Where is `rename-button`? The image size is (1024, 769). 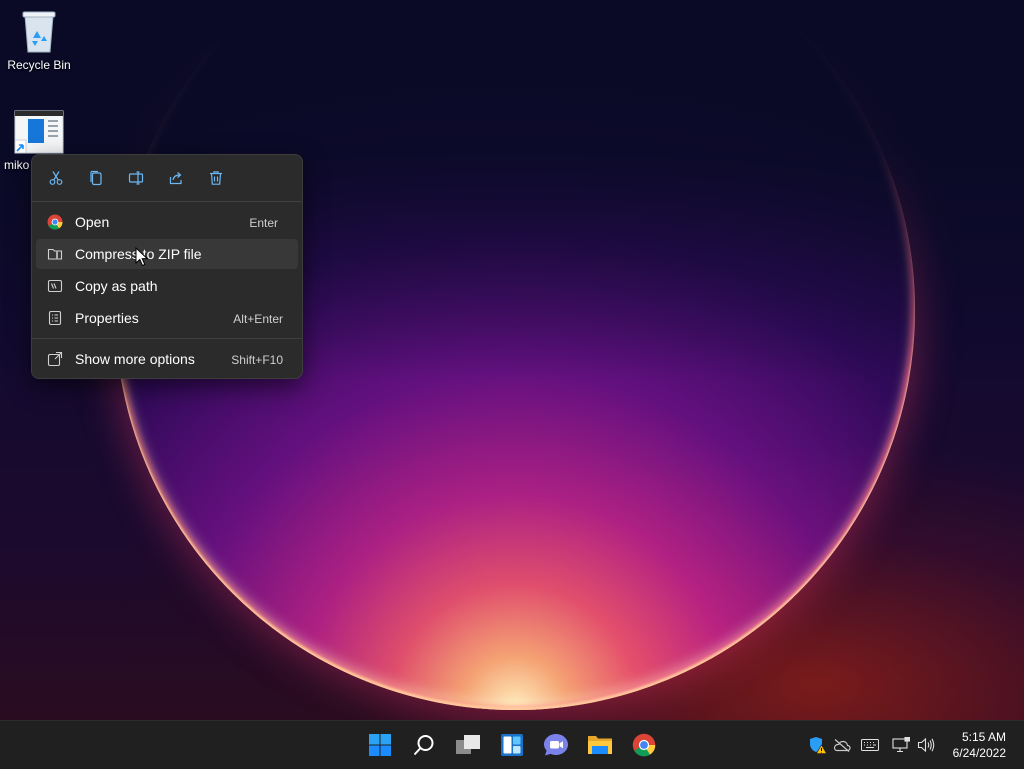 rename-button is located at coordinates (136, 178).